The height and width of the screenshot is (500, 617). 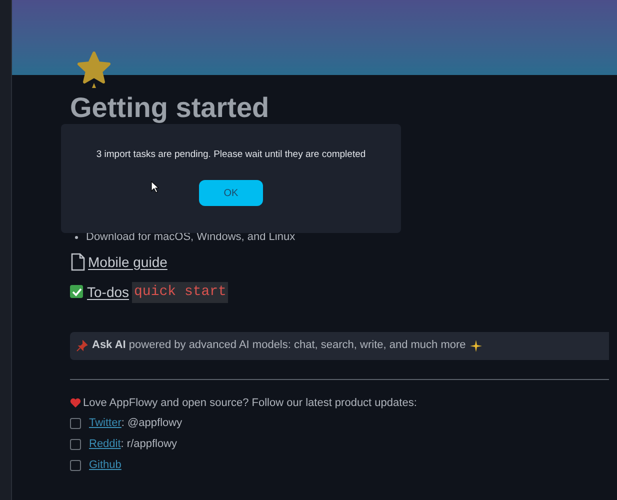 What do you see at coordinates (75, 403) in the screenshot?
I see `heart-icon` at bounding box center [75, 403].